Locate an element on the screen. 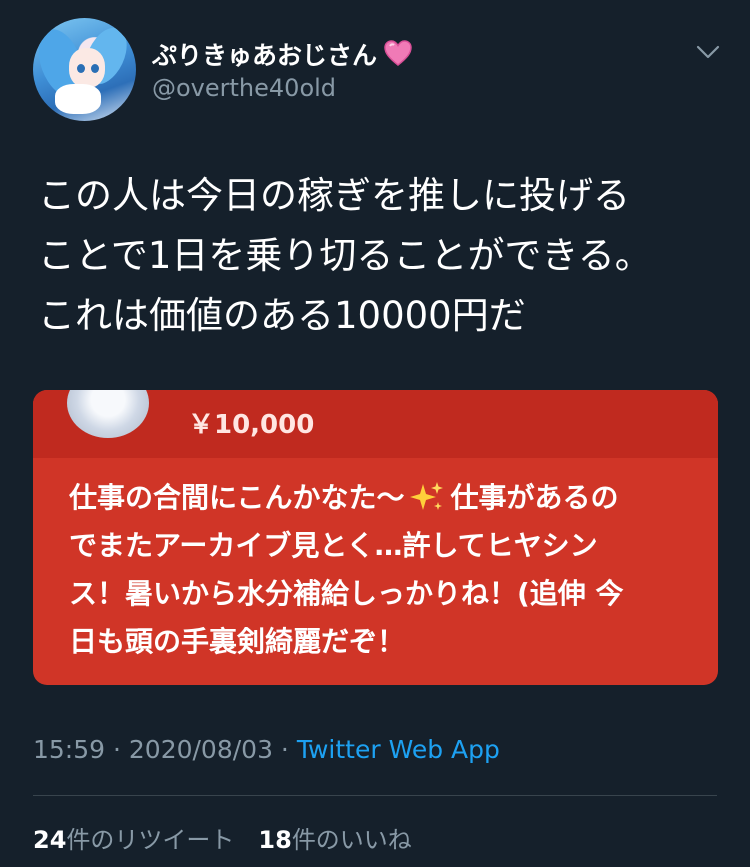 The height and width of the screenshot is (867, 750). tweet-time: 15:59 is located at coordinates (69, 749).